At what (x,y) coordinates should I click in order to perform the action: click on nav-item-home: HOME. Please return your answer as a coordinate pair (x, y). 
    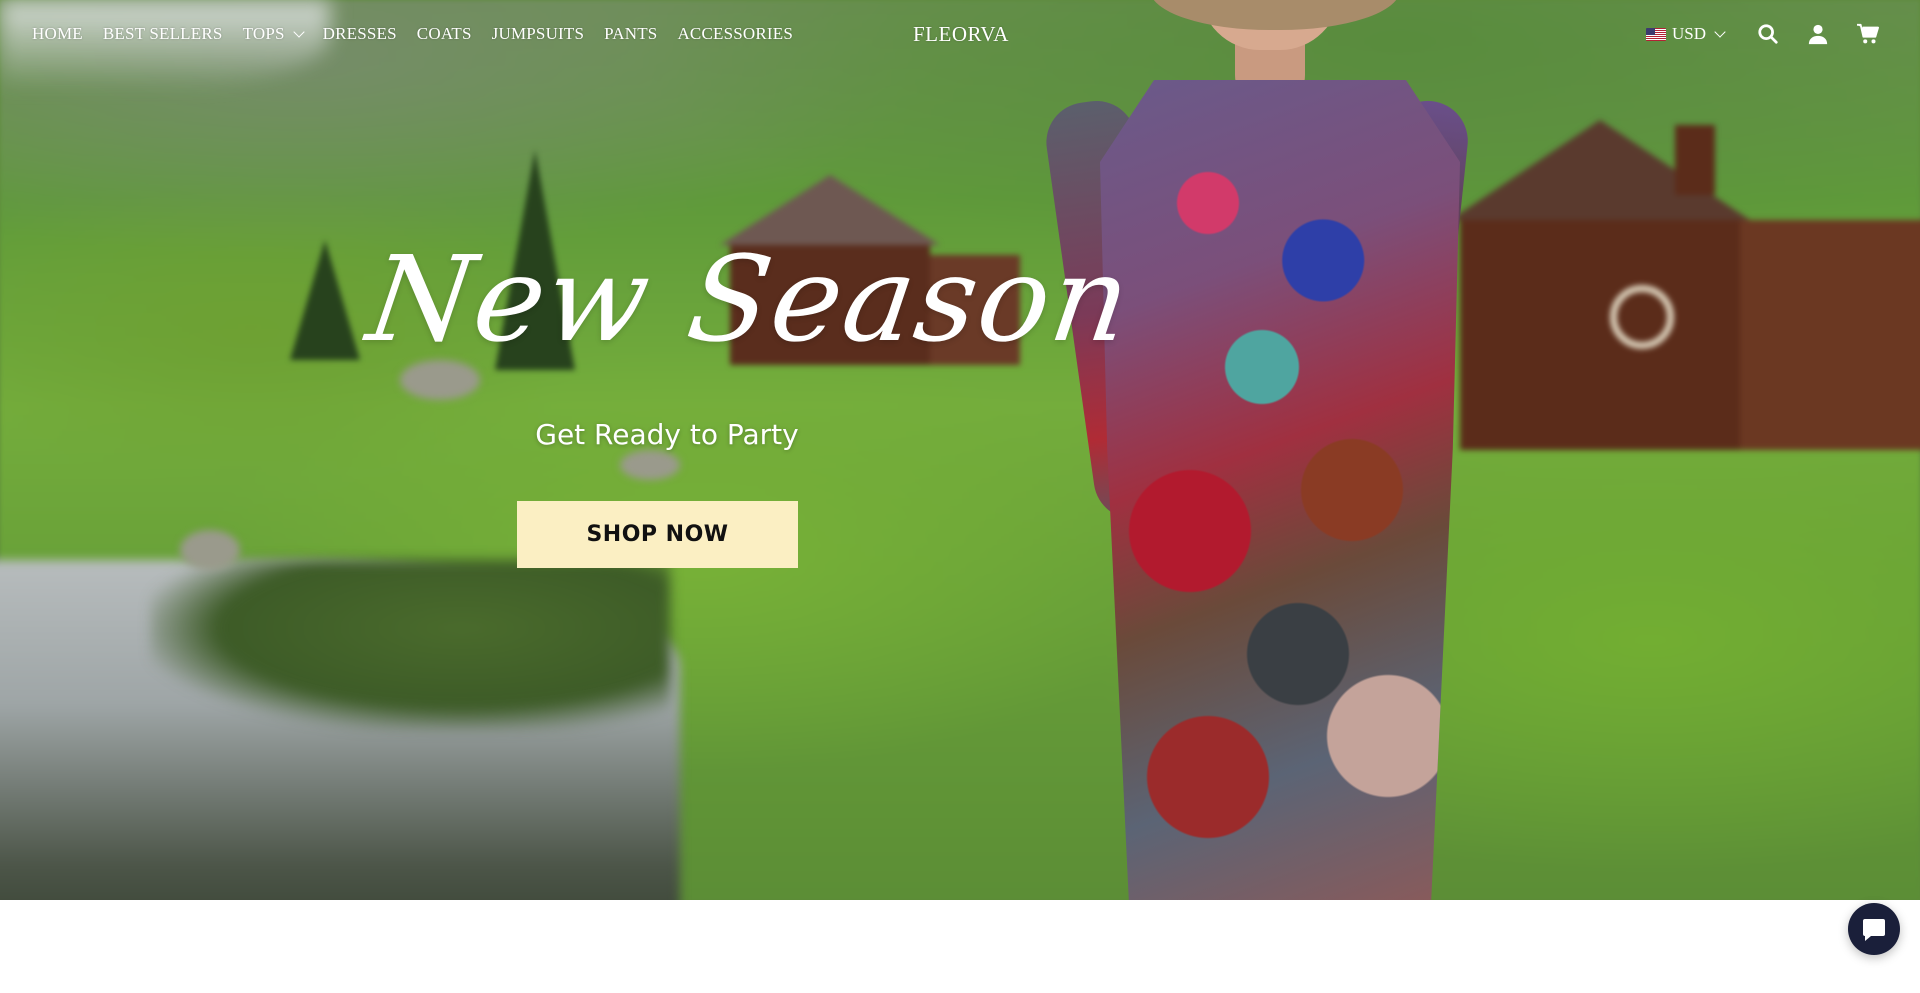
    Looking at the image, I should click on (57, 34).